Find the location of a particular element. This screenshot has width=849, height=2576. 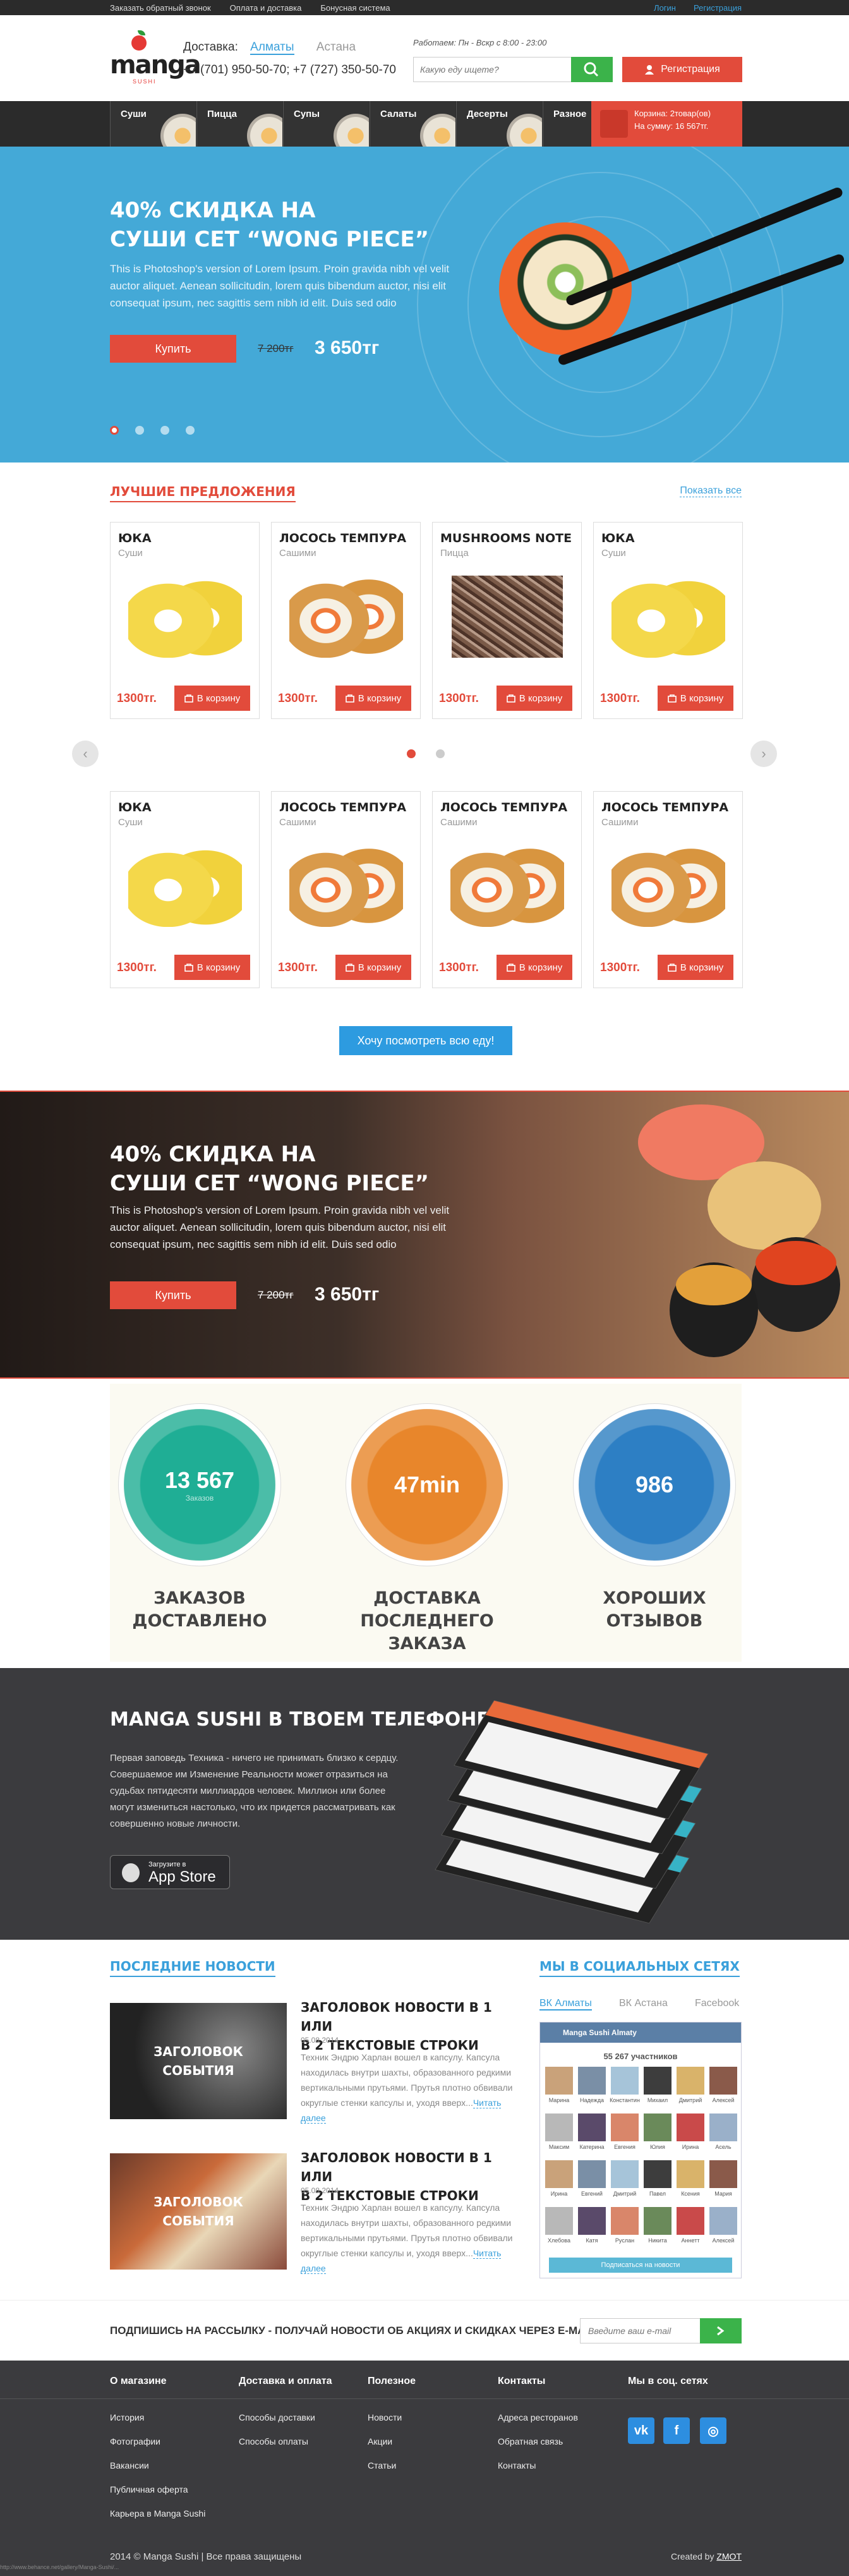

facebook-icon: f is located at coordinates (676, 2430).